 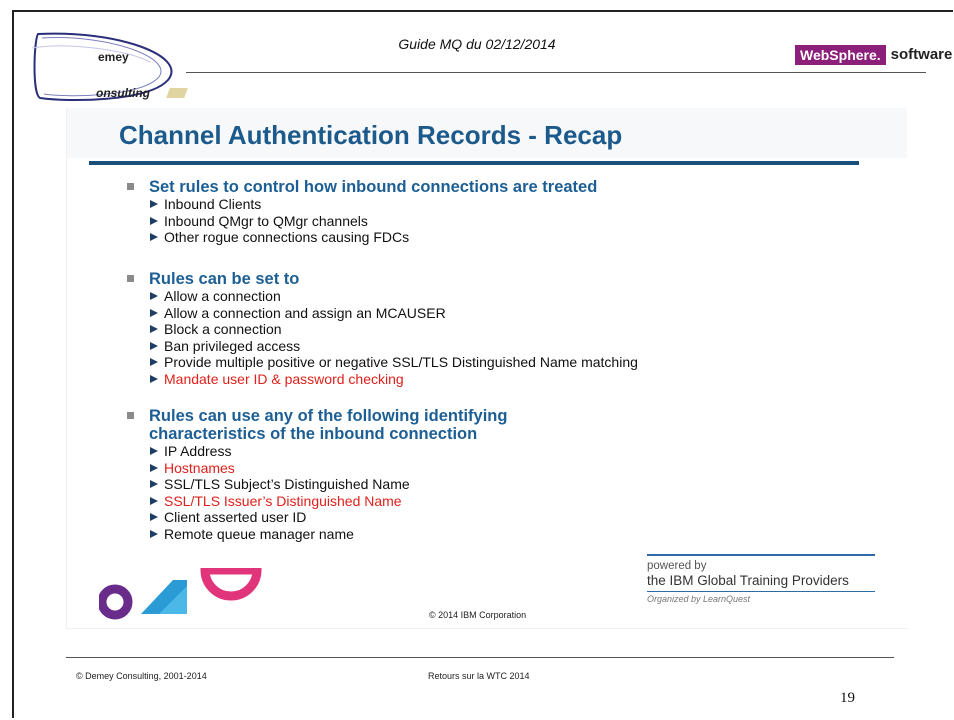 What do you see at coordinates (141, 676) in the screenshot?
I see `footer-copyright: © Demey Consulting, 2001-2014` at bounding box center [141, 676].